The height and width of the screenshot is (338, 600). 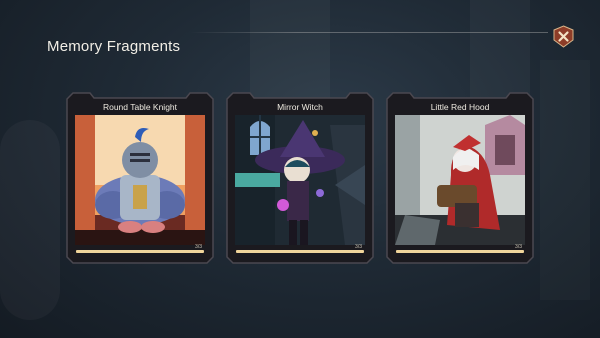 What do you see at coordinates (369, 32) in the screenshot?
I see `header-divider` at bounding box center [369, 32].